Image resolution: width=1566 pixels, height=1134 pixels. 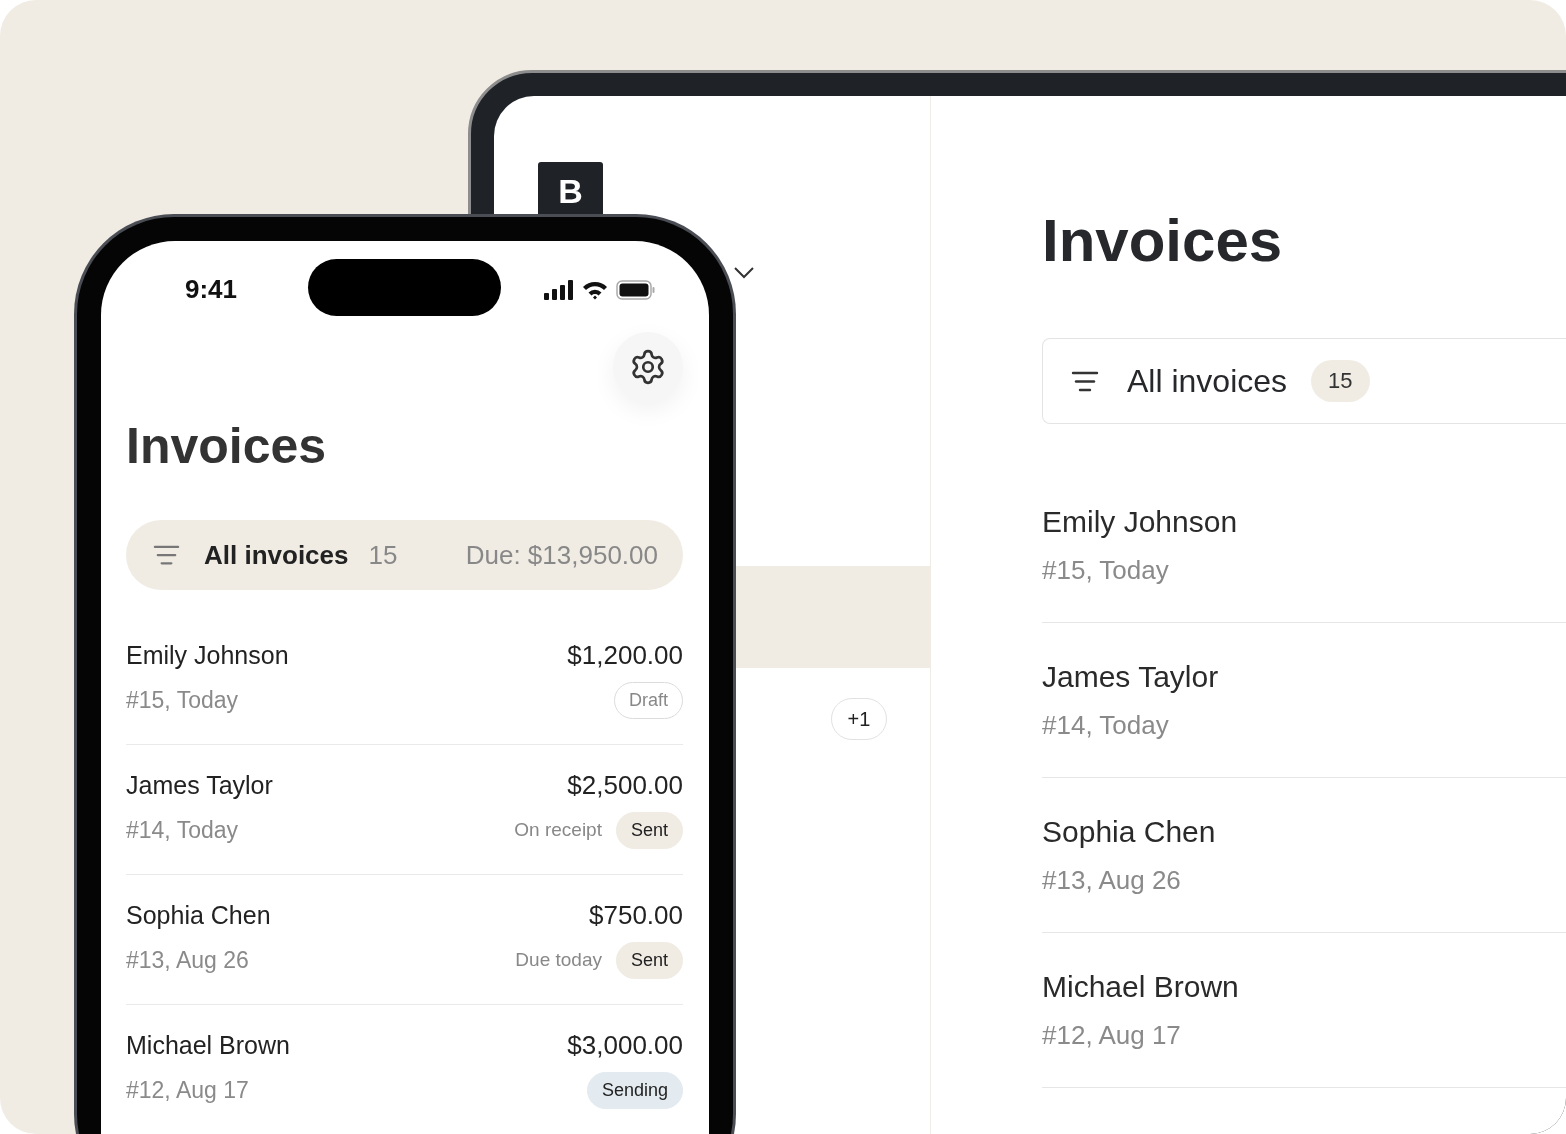 I want to click on invoice-amount: $3,000.00, so click(x=625, y=1045).